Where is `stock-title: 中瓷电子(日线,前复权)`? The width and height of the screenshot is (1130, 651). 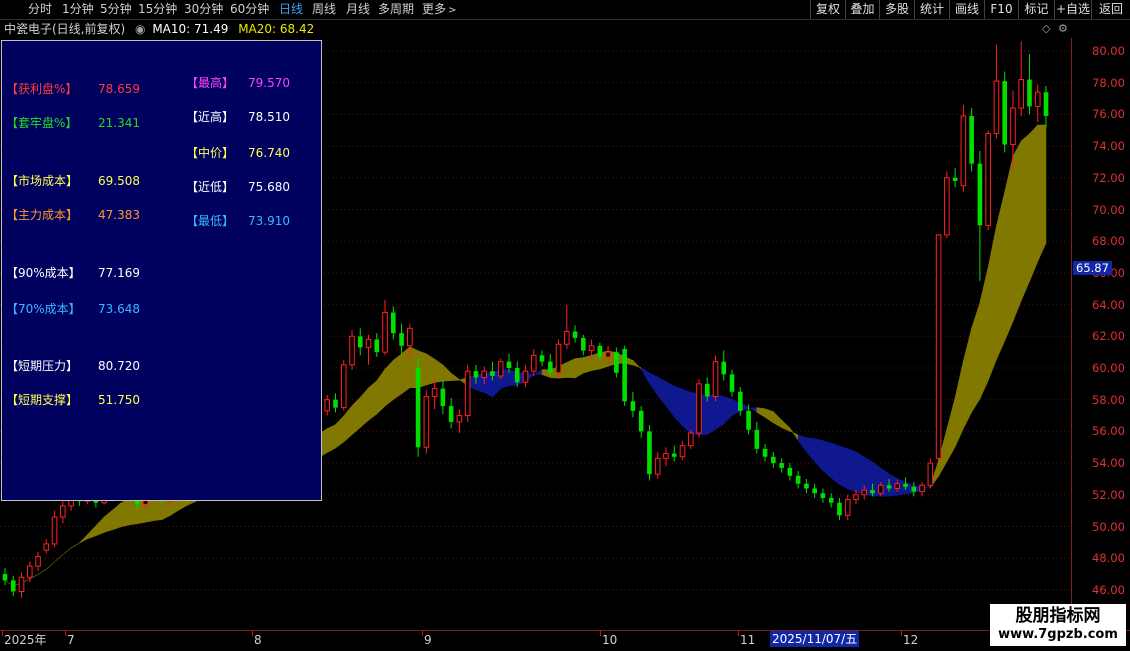 stock-title: 中瓷电子(日线,前复权) is located at coordinates (64, 29).